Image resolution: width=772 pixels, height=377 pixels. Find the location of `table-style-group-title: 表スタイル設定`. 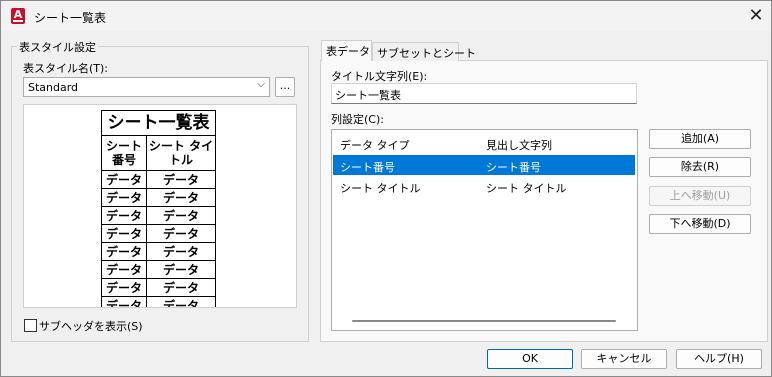

table-style-group-title: 表スタイル設定 is located at coordinates (57, 47).